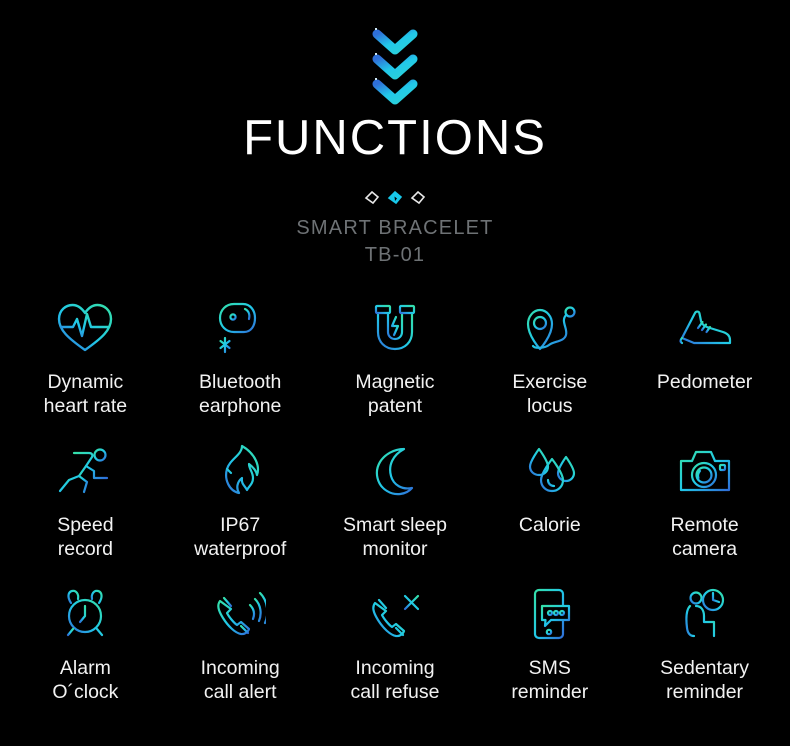 Image resolution: width=790 pixels, height=746 pixels. What do you see at coordinates (549, 525) in the screenshot?
I see `feature-label: Calorie` at bounding box center [549, 525].